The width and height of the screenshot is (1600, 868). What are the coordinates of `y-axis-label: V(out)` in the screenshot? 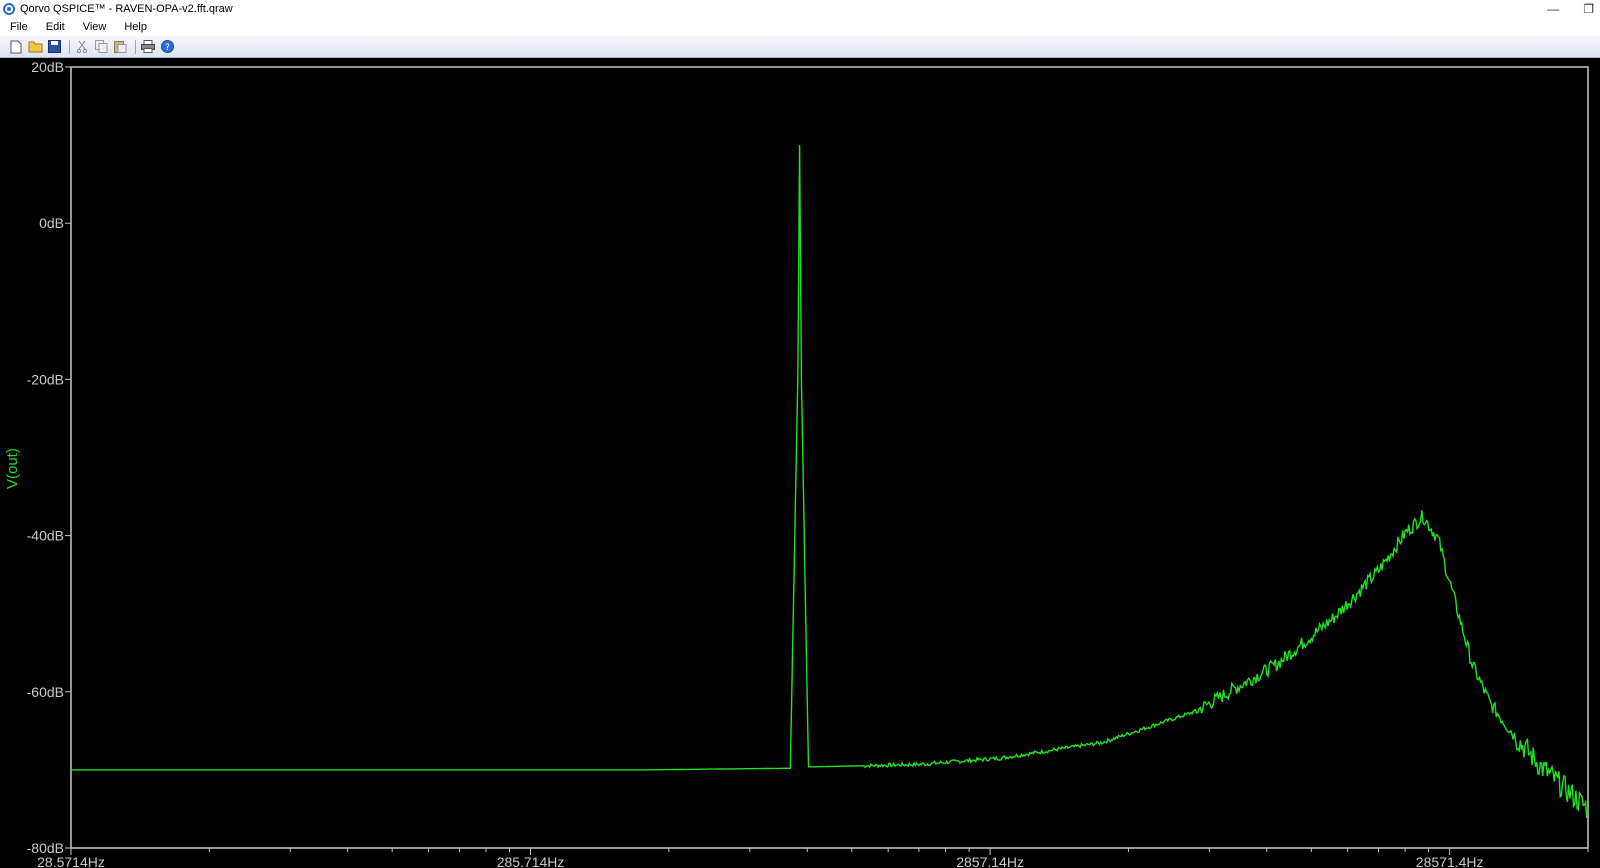 It's located at (12, 468).